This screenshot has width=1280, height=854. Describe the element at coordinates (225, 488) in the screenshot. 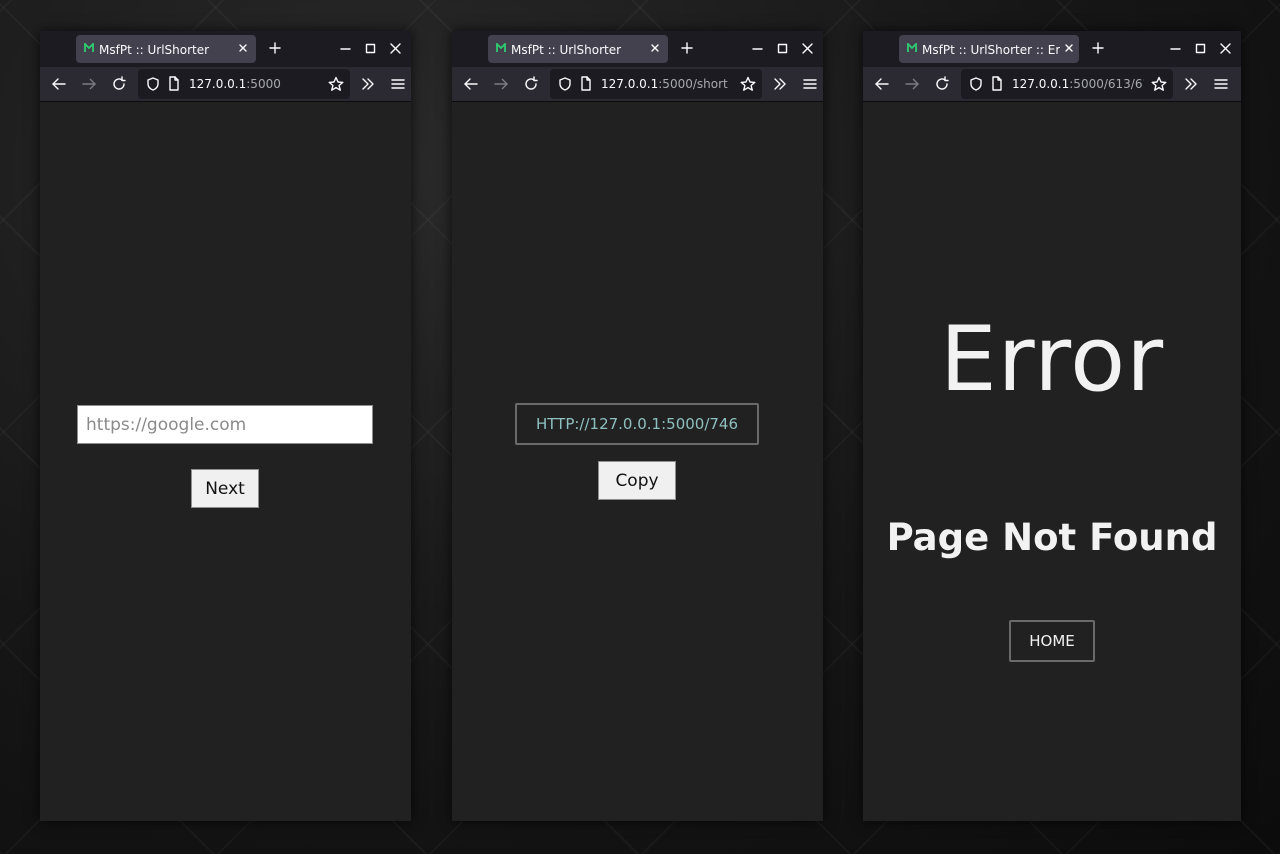

I see `next-button: Next` at that location.